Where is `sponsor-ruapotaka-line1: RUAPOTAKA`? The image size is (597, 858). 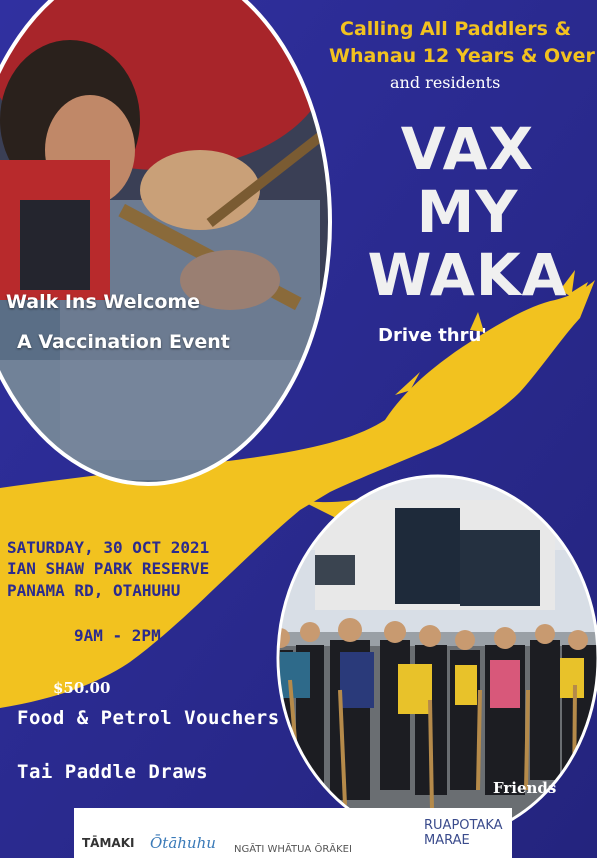
sponsor-ruapotaka-line1: RUAPOTAKA is located at coordinates (463, 825).